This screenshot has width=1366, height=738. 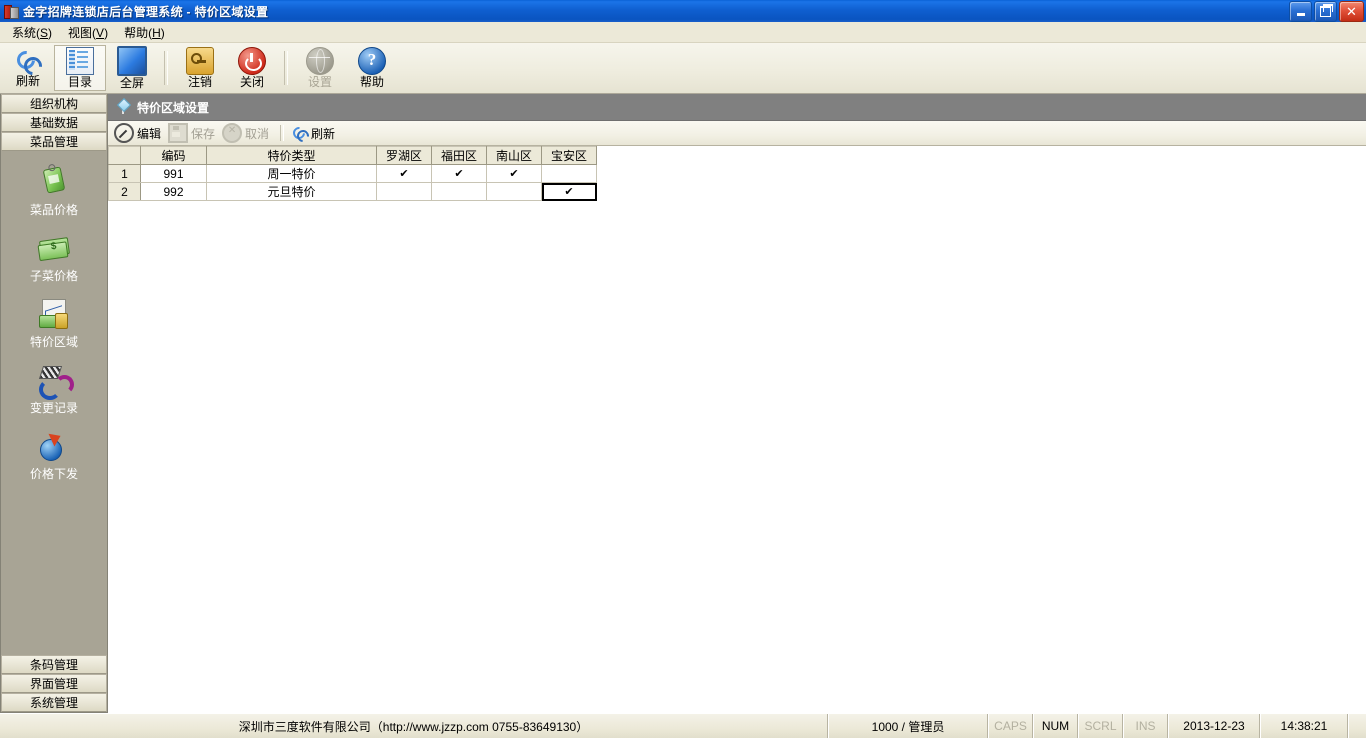 I want to click on toolbar-label-logout: 注销, so click(x=199, y=82).